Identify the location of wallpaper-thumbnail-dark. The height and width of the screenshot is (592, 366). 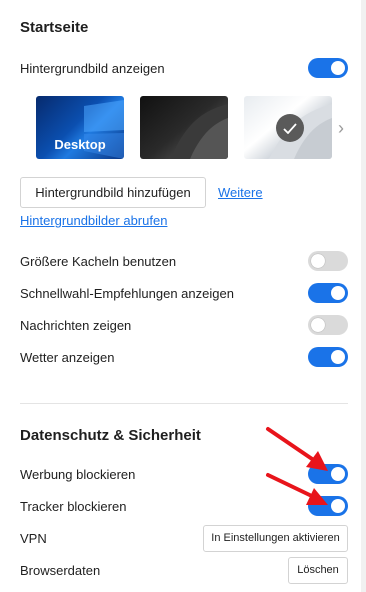
(184, 127).